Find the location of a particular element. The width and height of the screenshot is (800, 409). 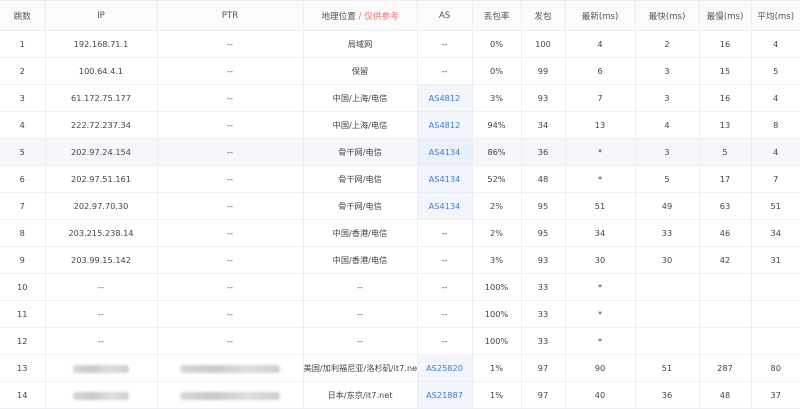

cell-hop: 10 is located at coordinates (22, 287).